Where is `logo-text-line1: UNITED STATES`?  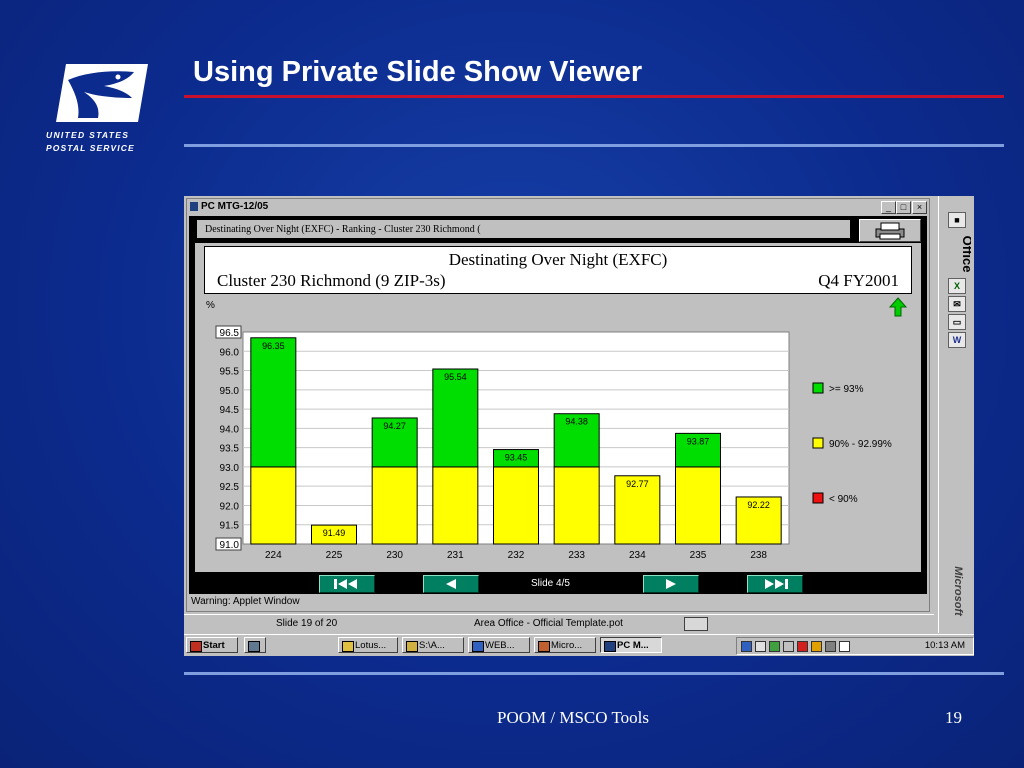 logo-text-line1: UNITED STATES is located at coordinates (88, 135).